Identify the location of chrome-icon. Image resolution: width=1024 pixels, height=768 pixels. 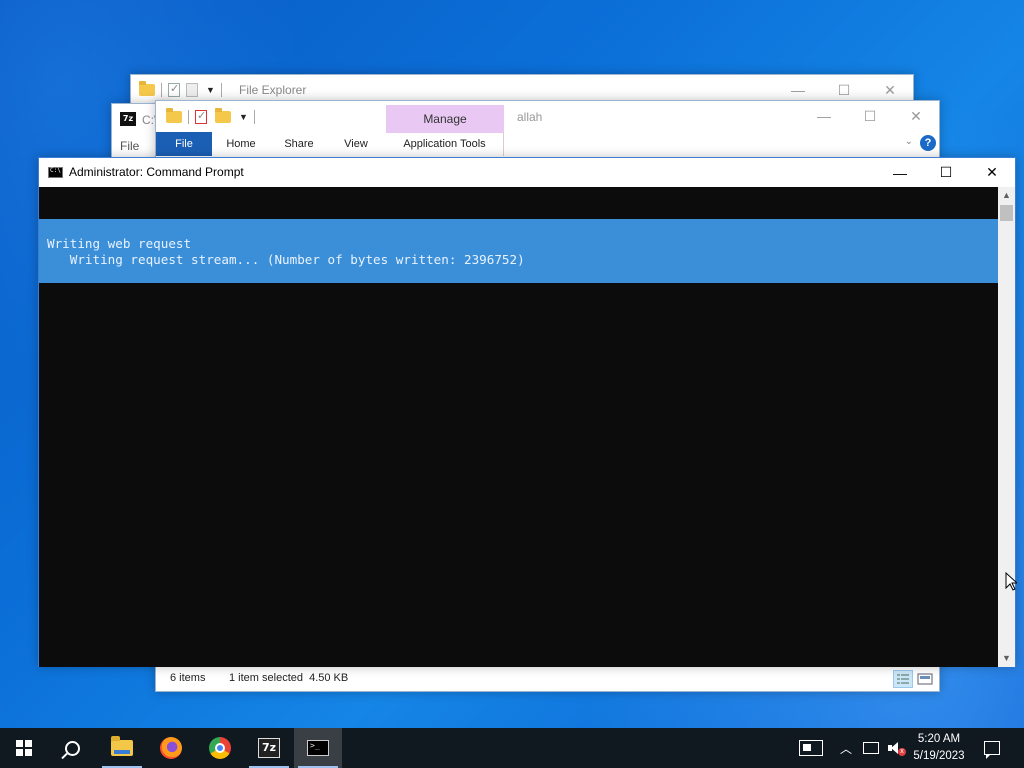
(220, 748).